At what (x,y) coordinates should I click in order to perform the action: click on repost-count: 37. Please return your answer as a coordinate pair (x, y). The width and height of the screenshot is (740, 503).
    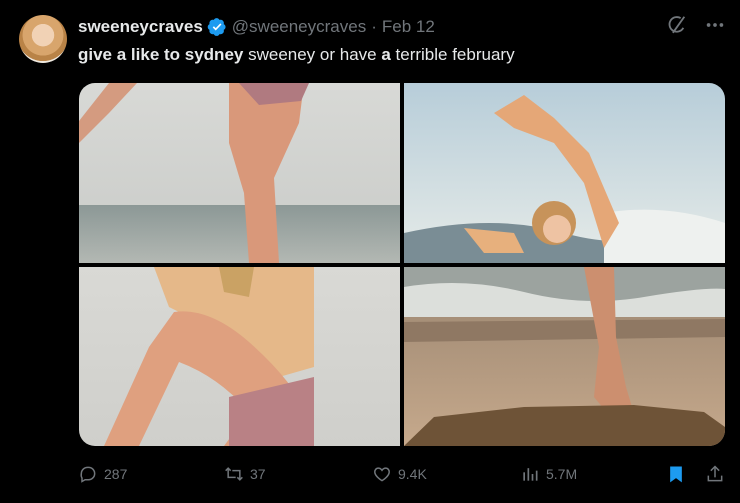
    Looking at the image, I should click on (258, 474).